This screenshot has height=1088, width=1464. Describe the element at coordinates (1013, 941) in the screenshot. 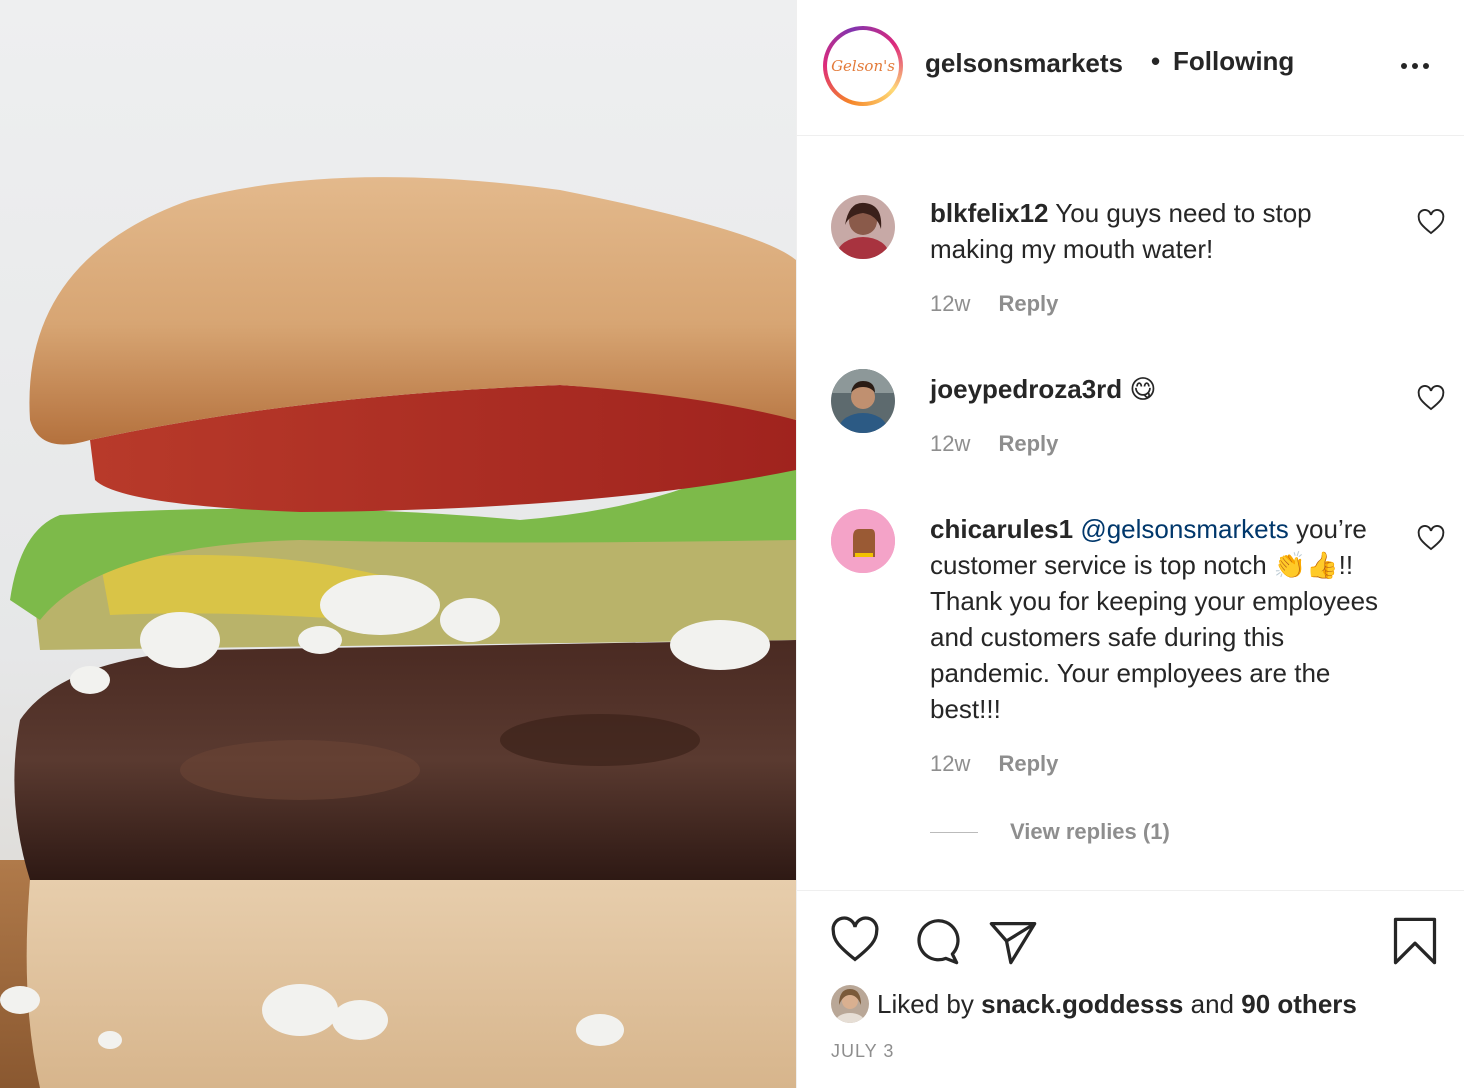

I see `share-send-icon` at that location.